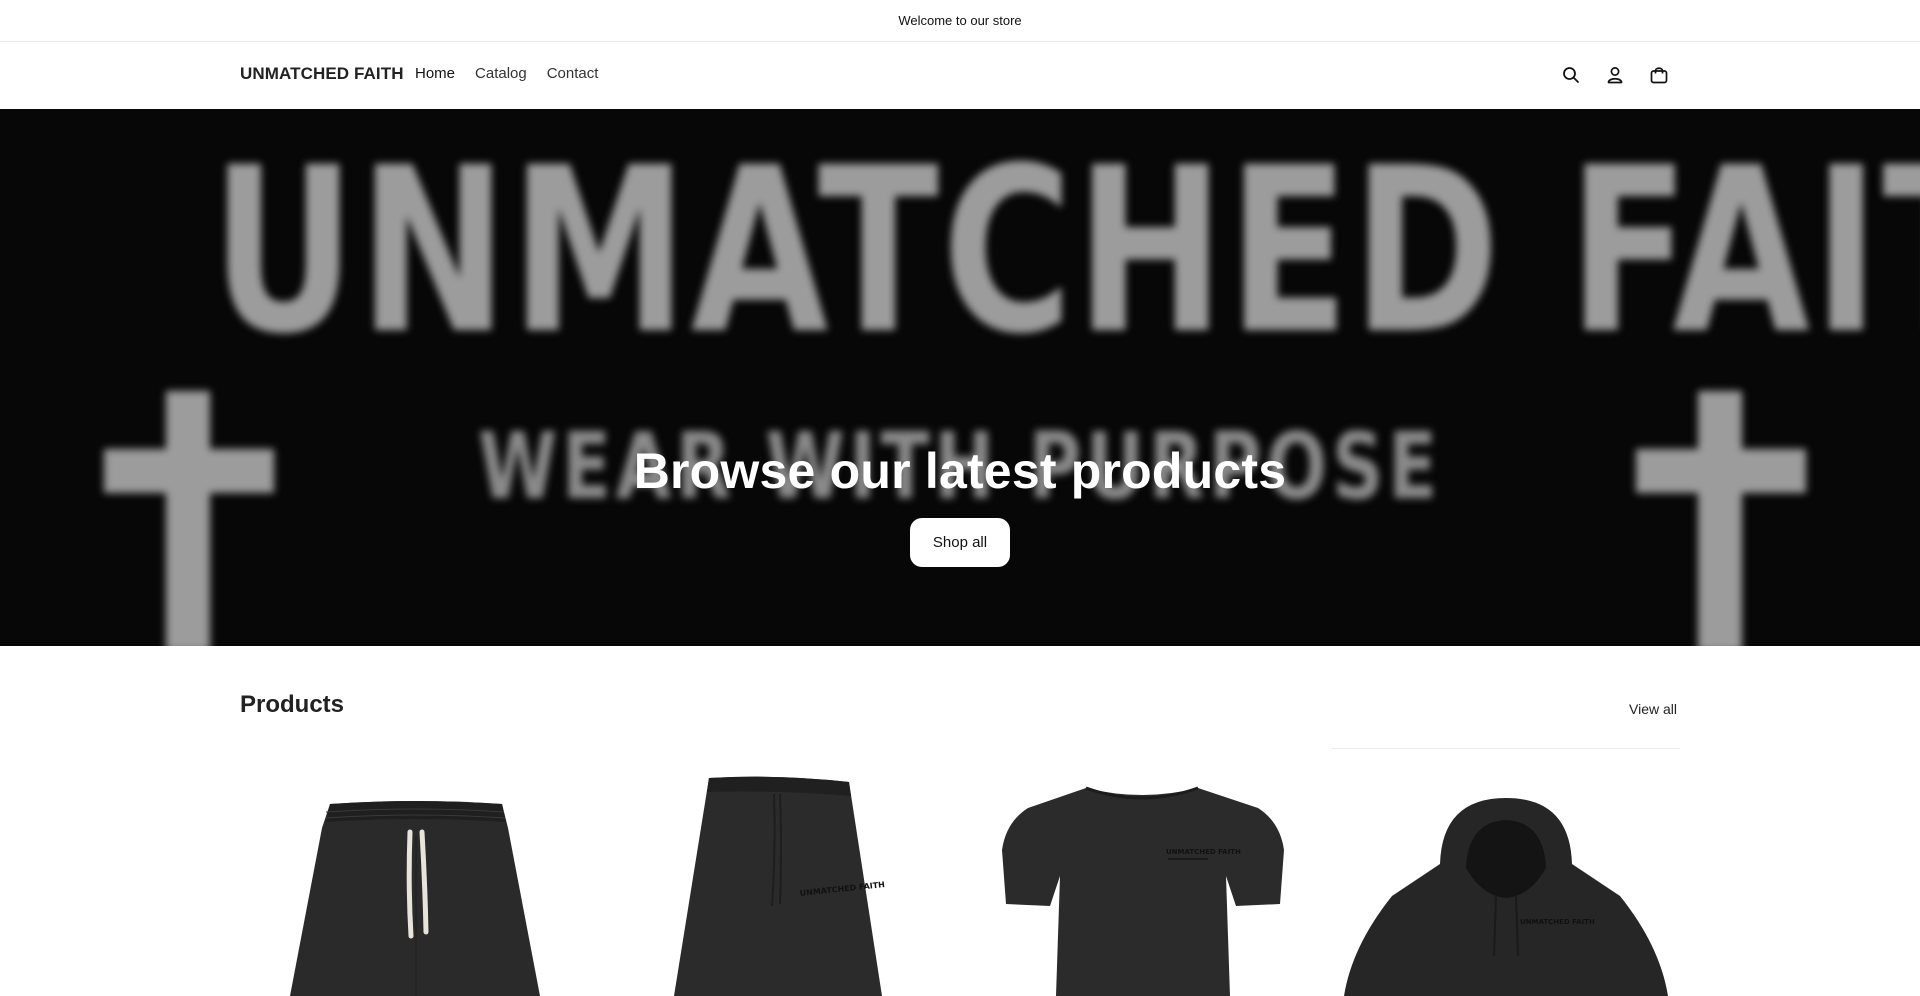  What do you see at coordinates (960, 542) in the screenshot?
I see `shop-all-button: Shop all` at bounding box center [960, 542].